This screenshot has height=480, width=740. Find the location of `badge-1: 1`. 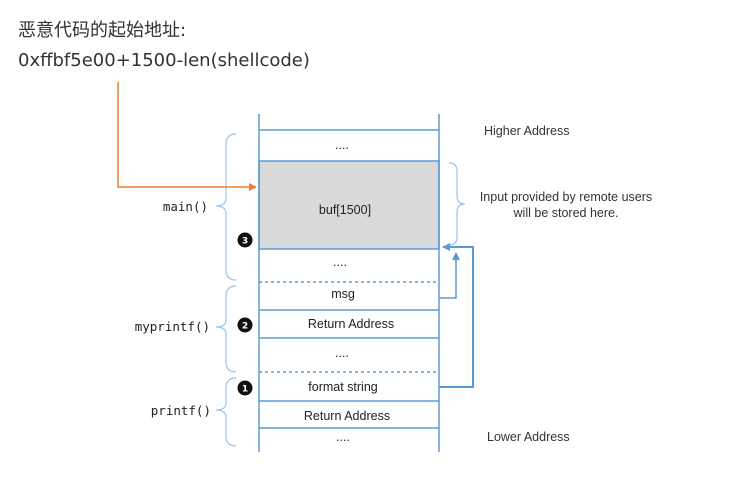

badge-1: 1 is located at coordinates (245, 390).